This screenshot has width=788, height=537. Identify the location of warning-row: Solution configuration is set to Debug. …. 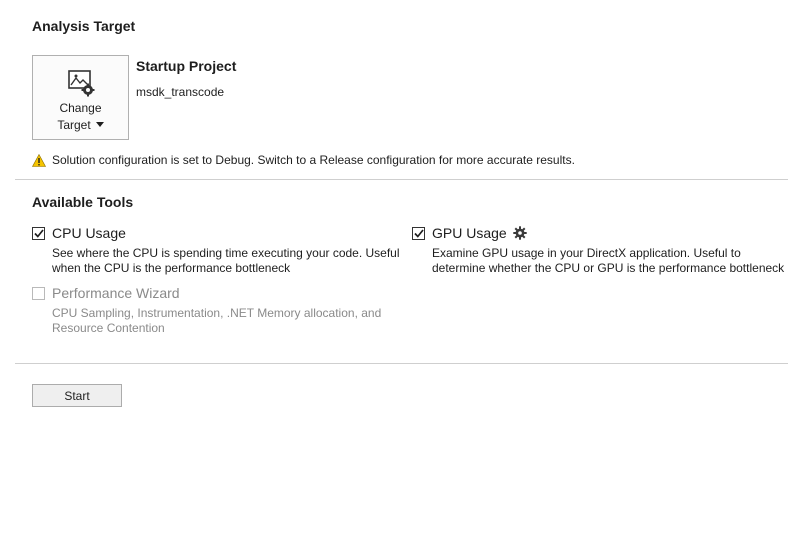
(303, 160).